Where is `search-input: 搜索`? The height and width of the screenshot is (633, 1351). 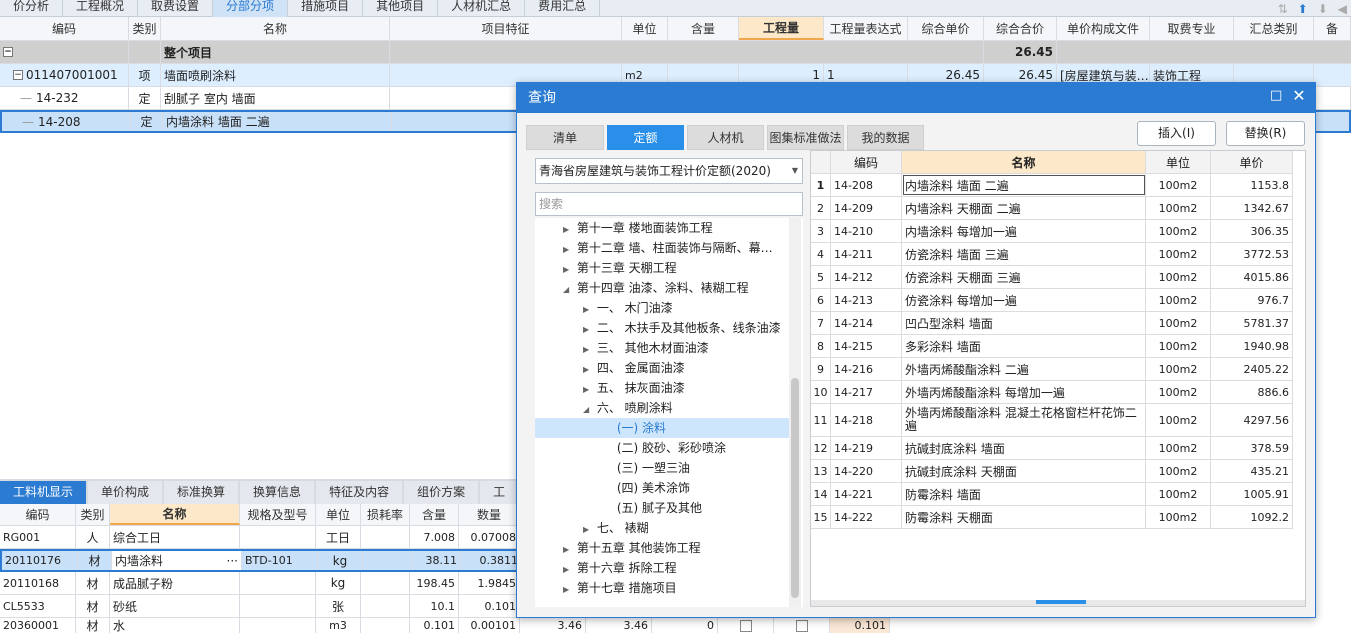 search-input: 搜索 is located at coordinates (669, 204).